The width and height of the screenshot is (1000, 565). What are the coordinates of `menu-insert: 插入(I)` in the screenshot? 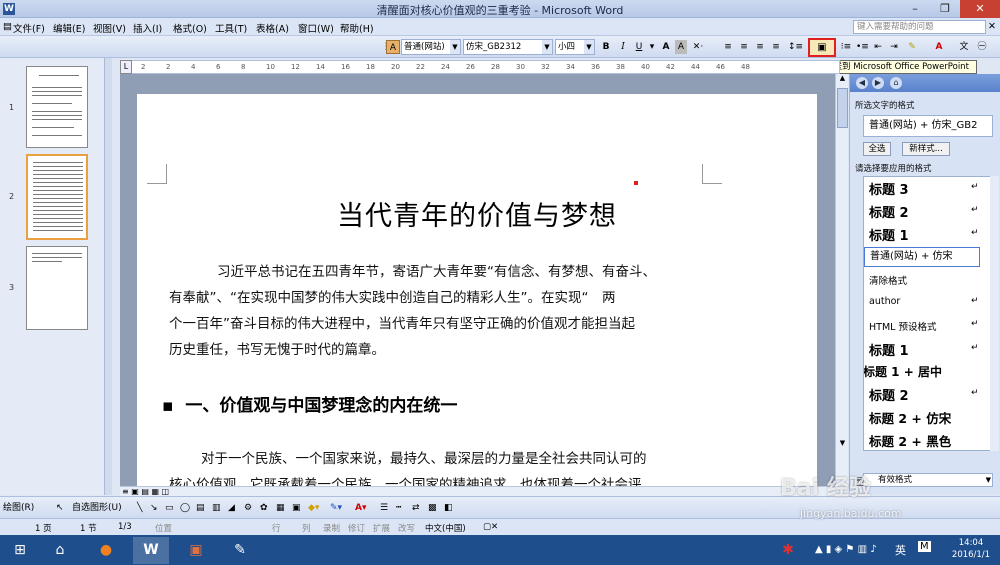 It's located at (147, 28).